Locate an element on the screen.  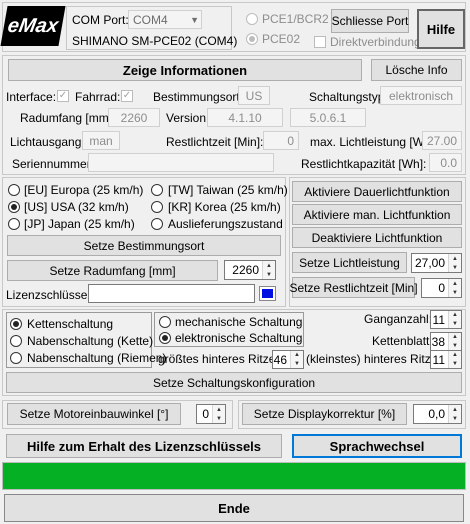
set-motor-angle-button: Setze Motoreinbauwinkel [°] is located at coordinates (94, 414).